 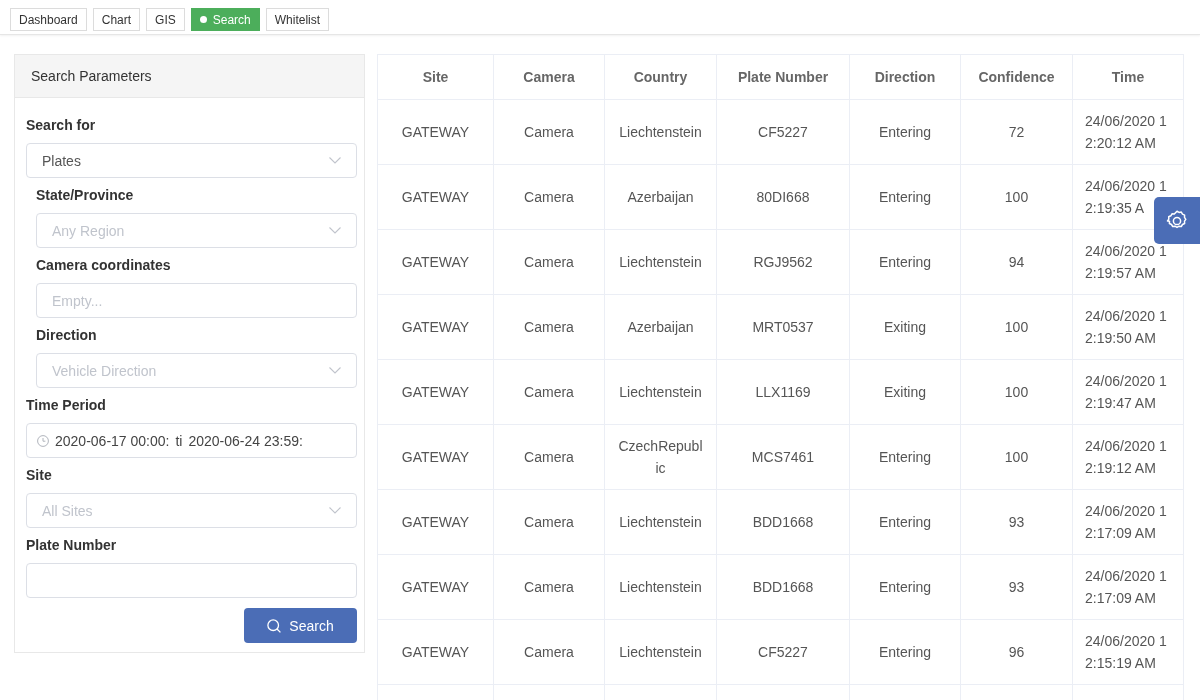 What do you see at coordinates (48, 19) in the screenshot?
I see `nav-tab: Dashboard` at bounding box center [48, 19].